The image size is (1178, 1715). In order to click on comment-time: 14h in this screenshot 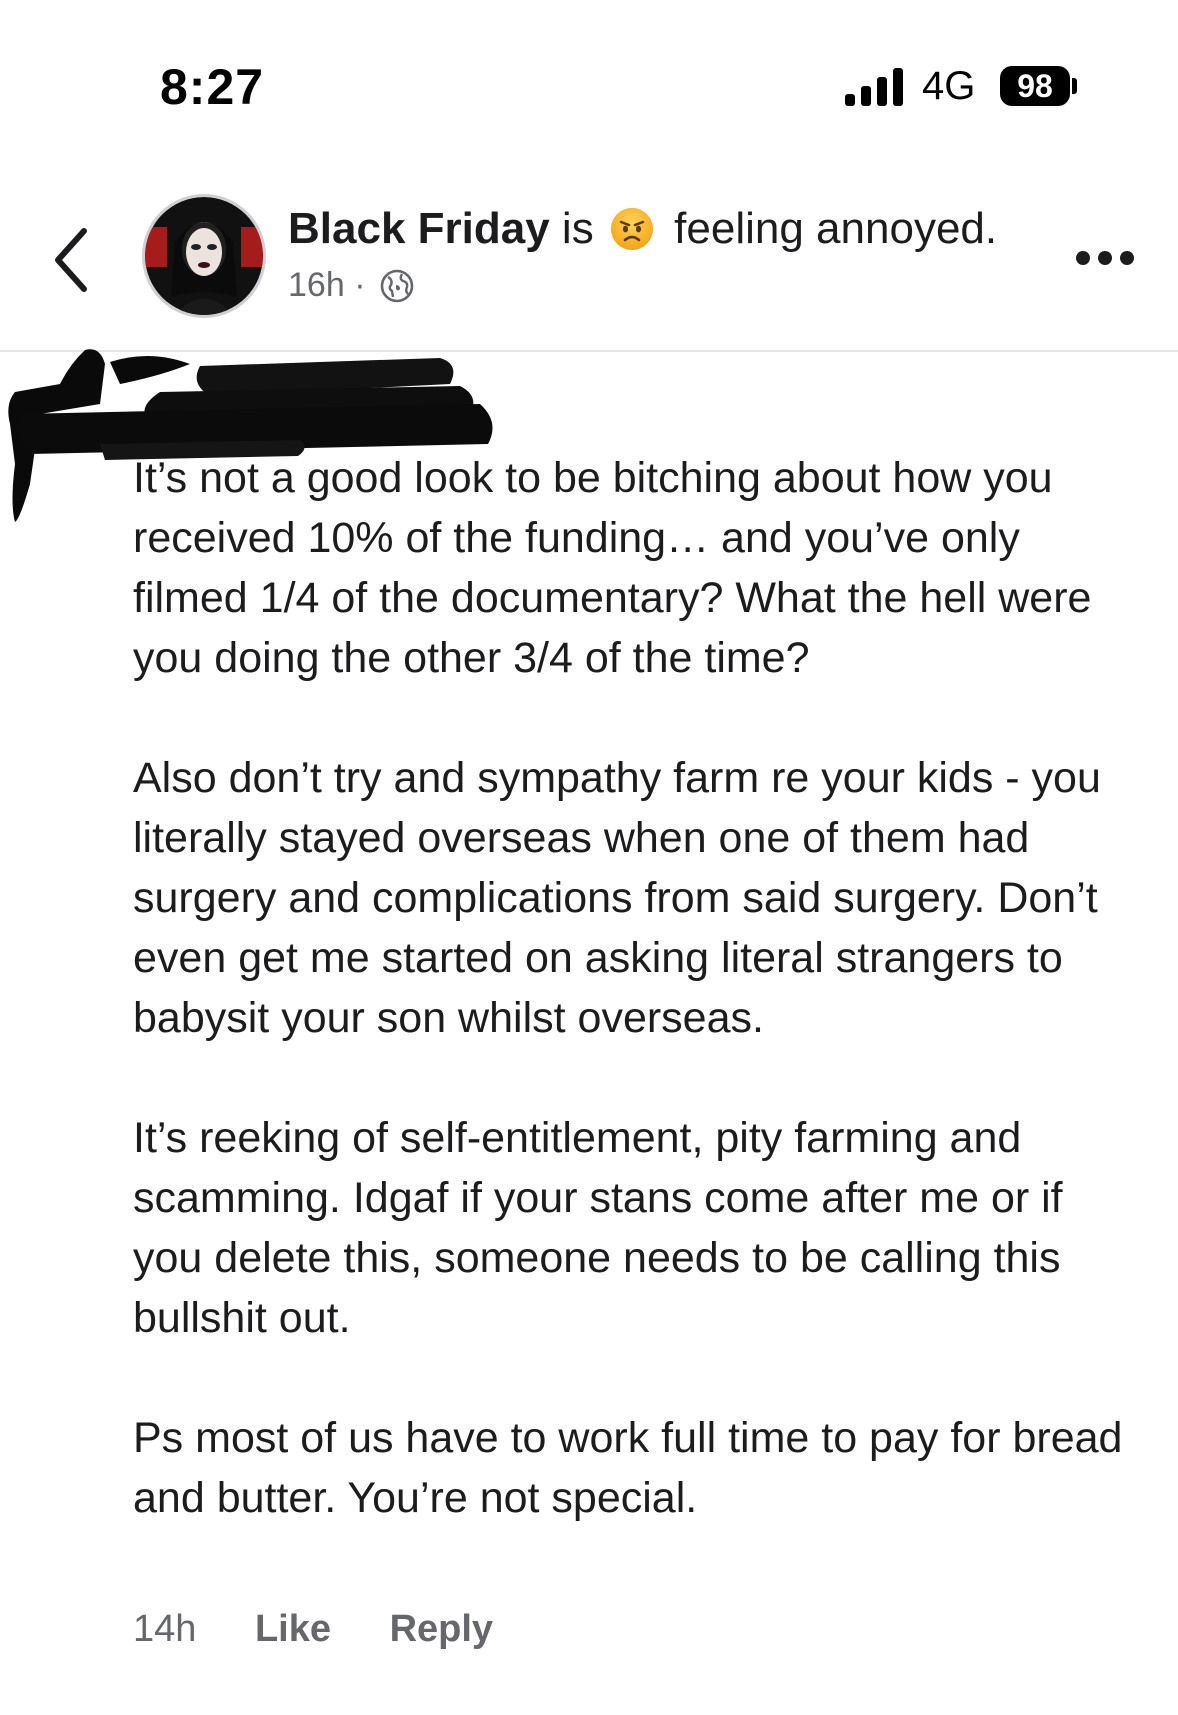, I will do `click(165, 1629)`.